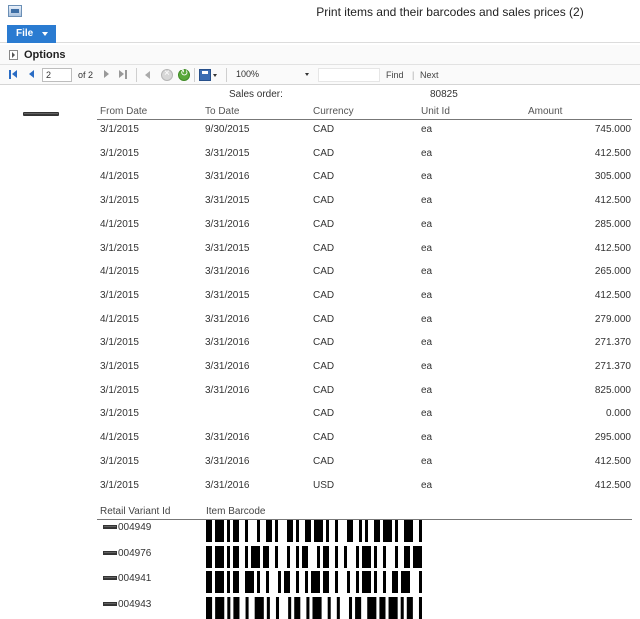 The width and height of the screenshot is (640, 619). I want to click on retail-variant-id-text: 004943, so click(135, 604).